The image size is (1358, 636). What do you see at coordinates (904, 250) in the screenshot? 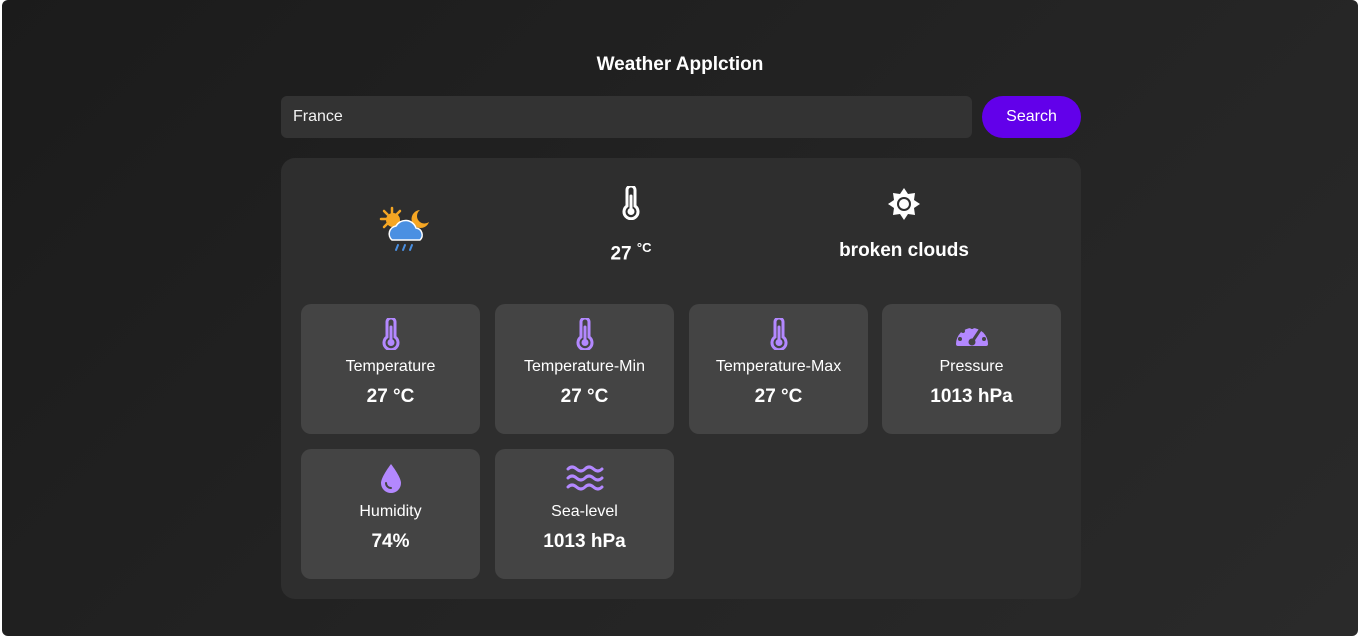
I see `weather-description: broken clouds` at bounding box center [904, 250].